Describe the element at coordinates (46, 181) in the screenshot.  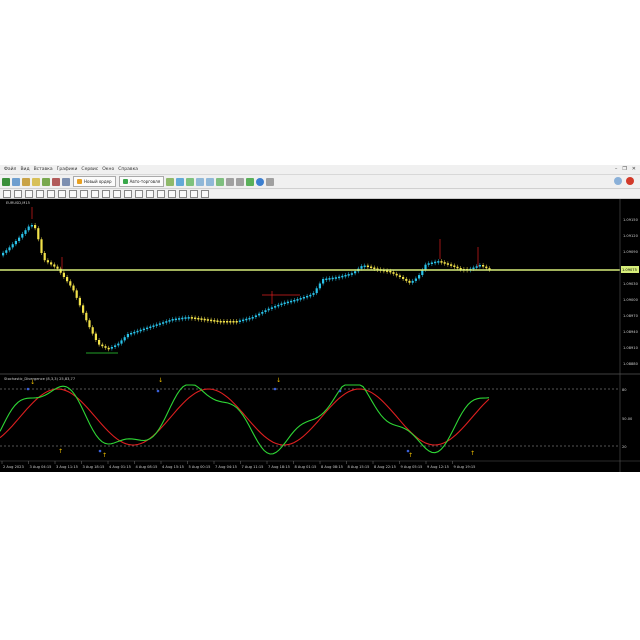
I see `navigator-icon` at that location.